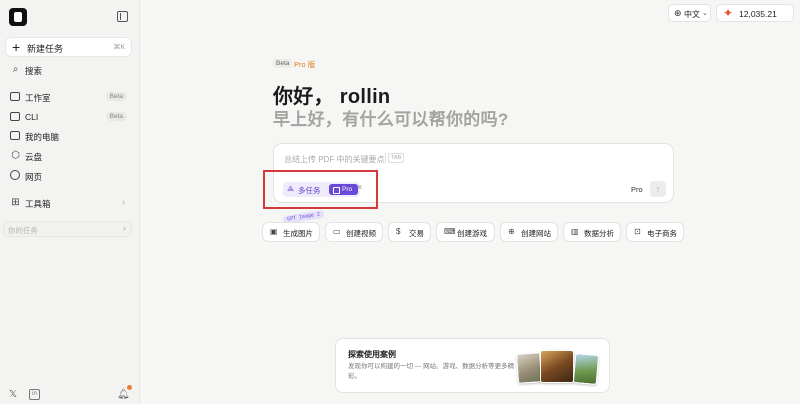  Describe the element at coordinates (398, 231) in the screenshot. I see `dollar-icon: $` at that location.